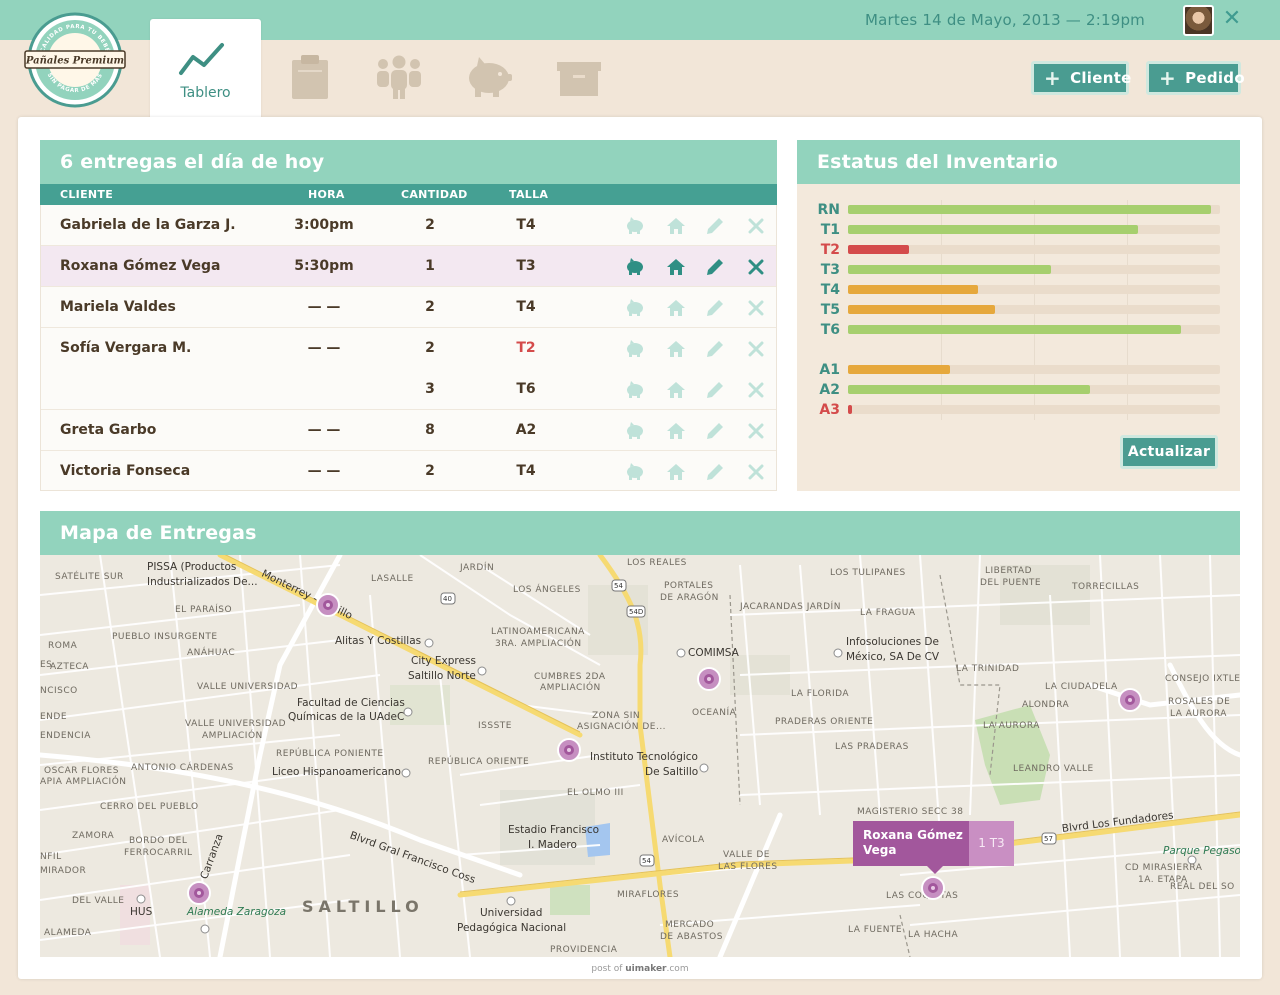  I want to click on delivery-size: A2, so click(526, 430).